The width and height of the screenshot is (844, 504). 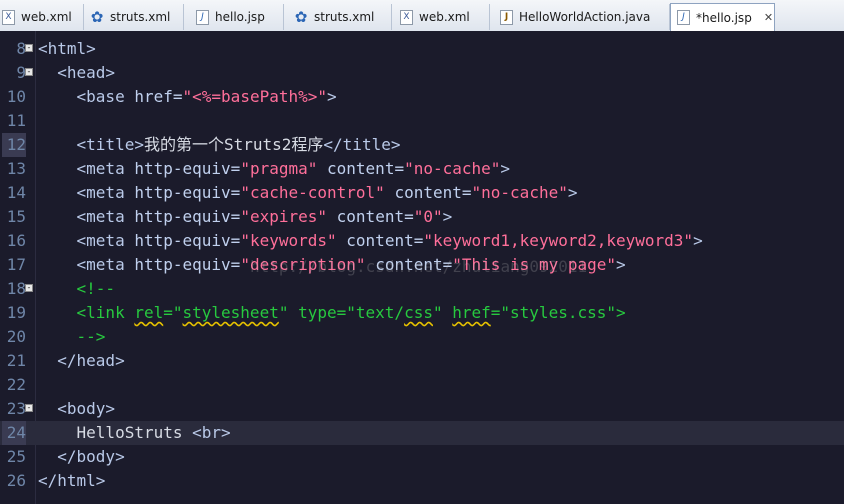 What do you see at coordinates (105, 312) in the screenshot?
I see `code-token: <link` at bounding box center [105, 312].